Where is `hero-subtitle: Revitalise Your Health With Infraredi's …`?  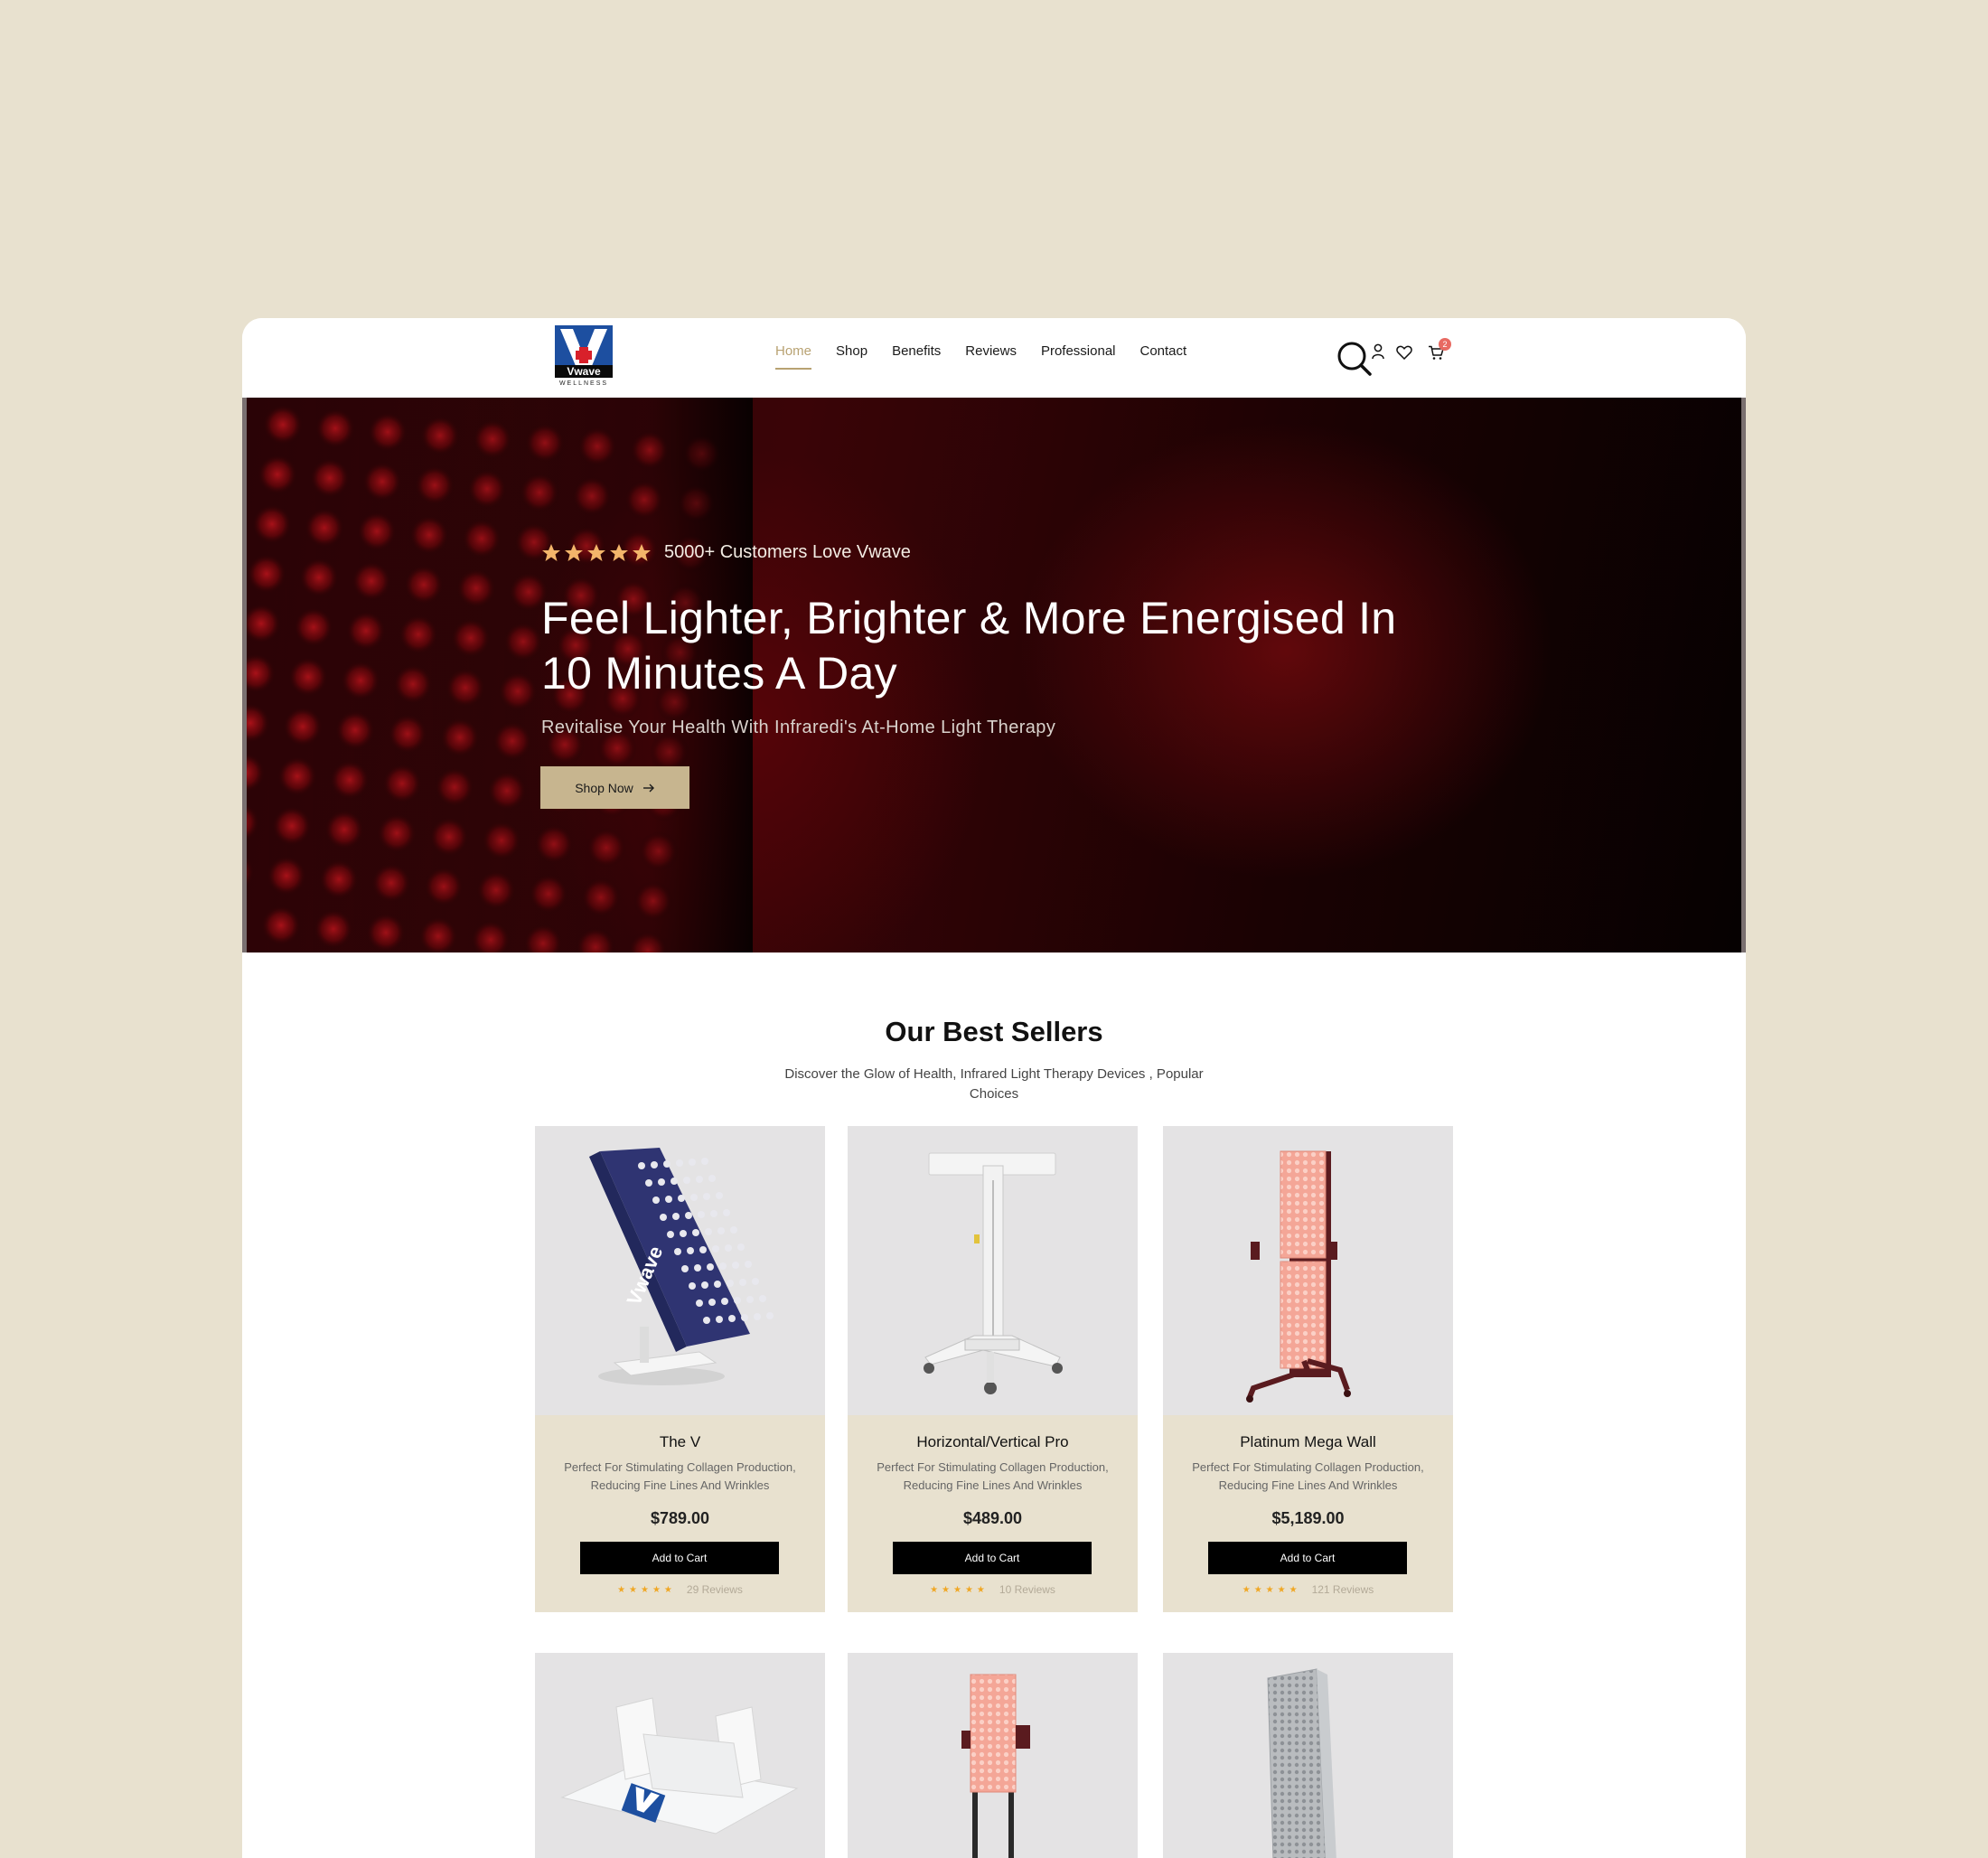
hero-subtitle: Revitalise Your Health With Infraredi's … is located at coordinates (798, 727).